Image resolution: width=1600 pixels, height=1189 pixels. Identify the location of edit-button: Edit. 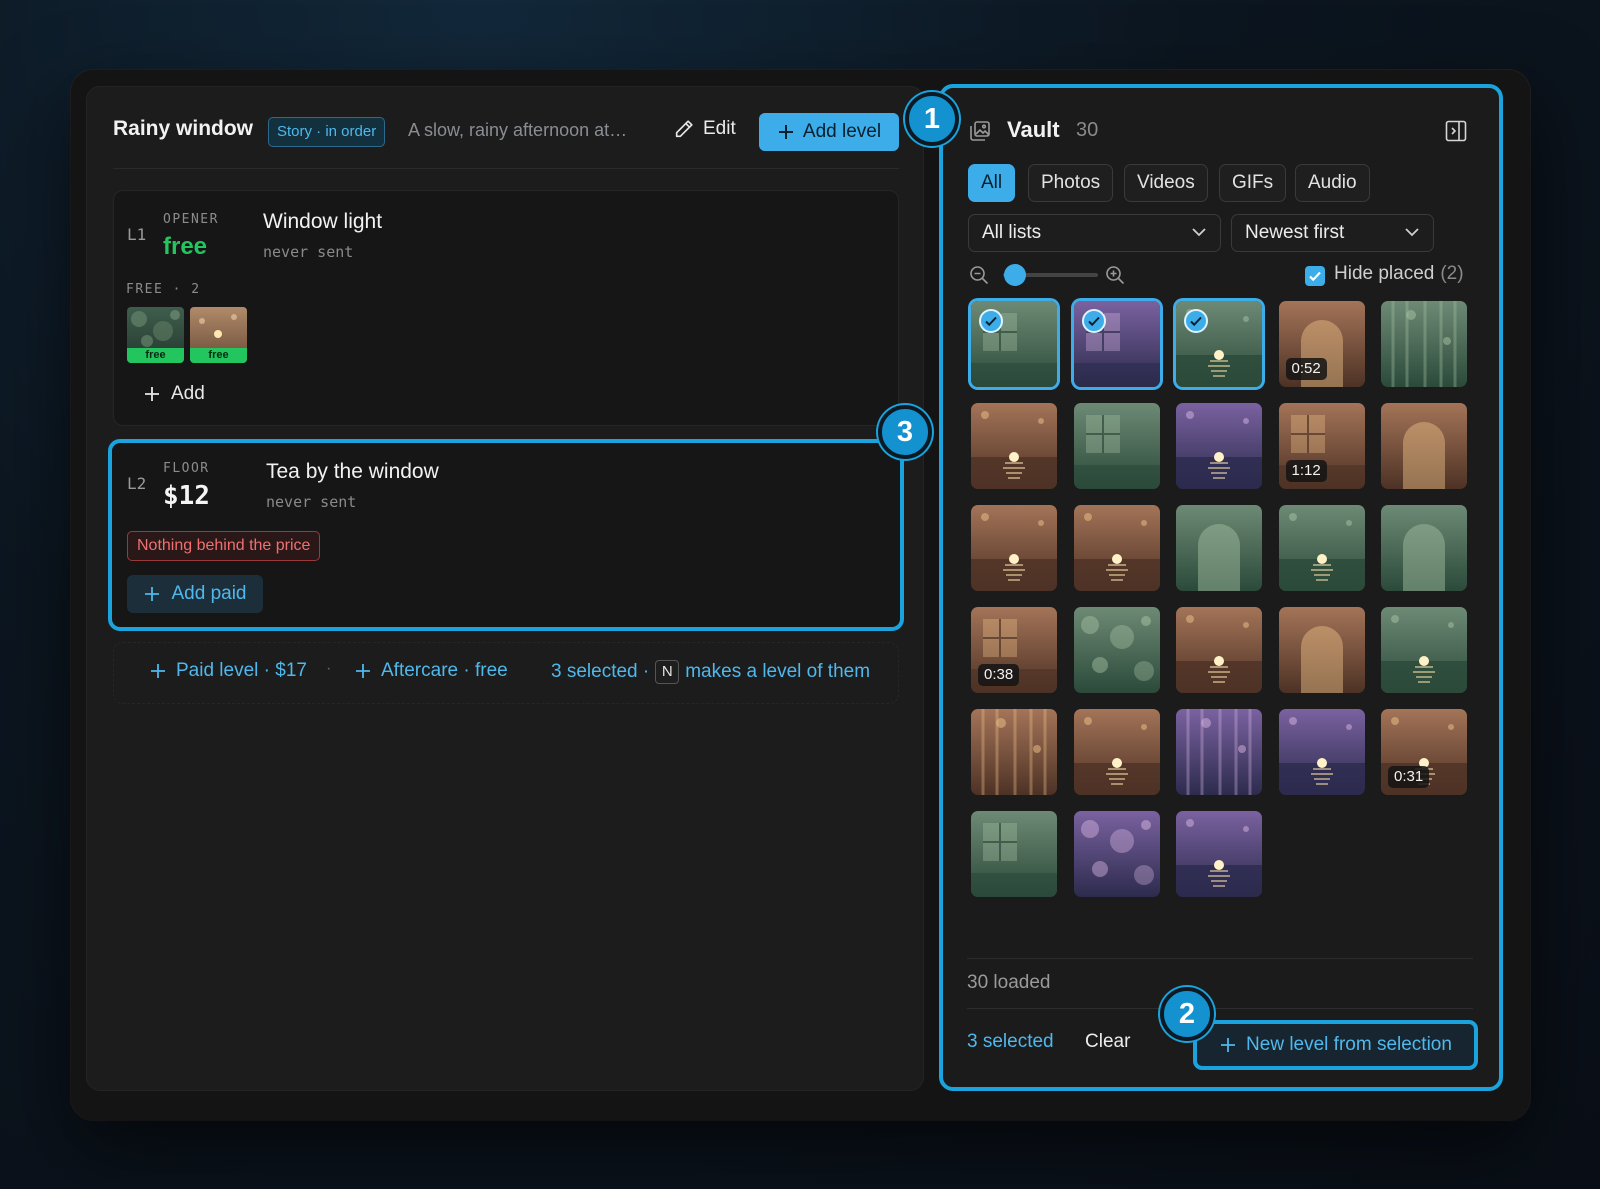
(704, 129).